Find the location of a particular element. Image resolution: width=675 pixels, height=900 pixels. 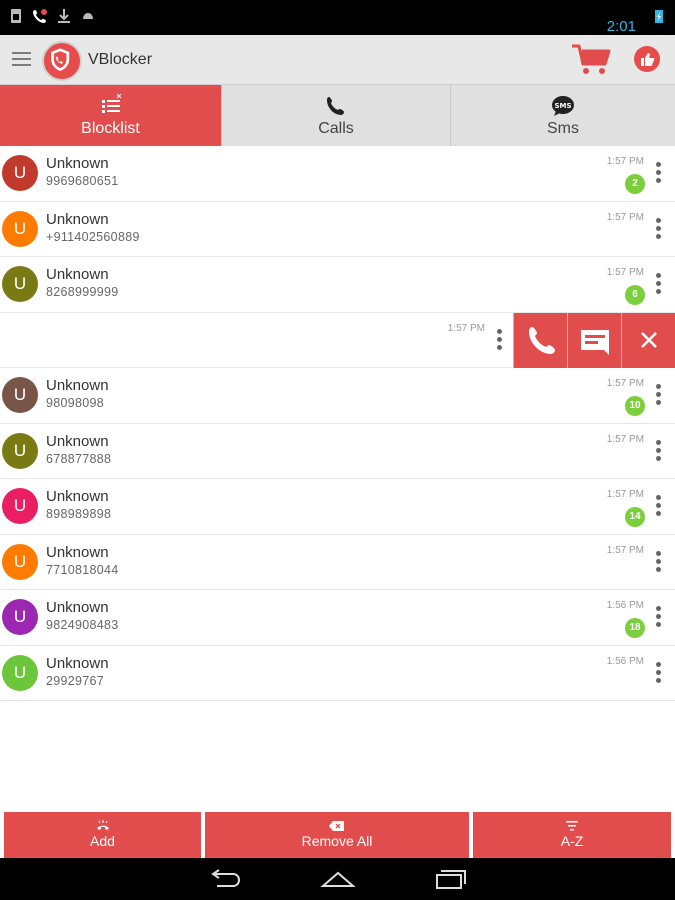

contact-number: 7710818044 is located at coordinates (82, 569).